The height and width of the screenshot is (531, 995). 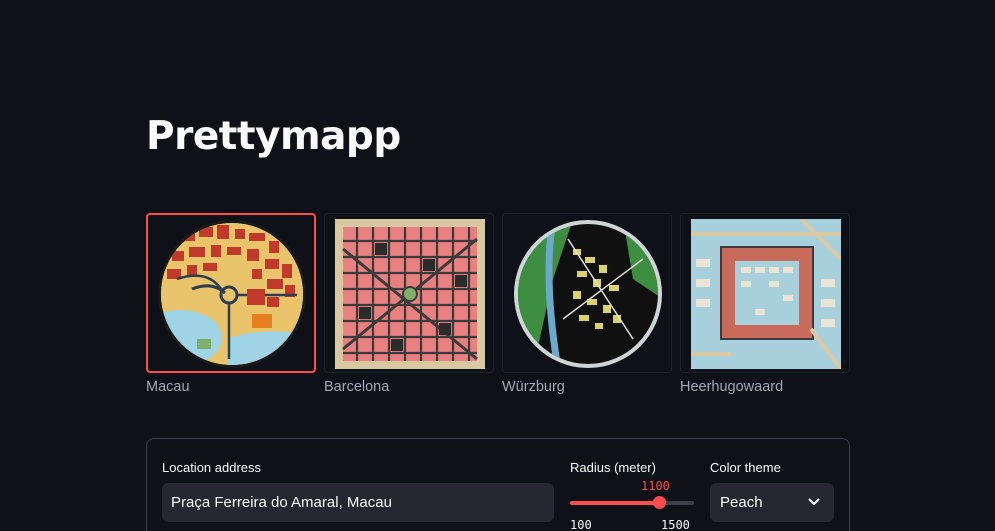 What do you see at coordinates (655, 486) in the screenshot?
I see `radius-value: 1100` at bounding box center [655, 486].